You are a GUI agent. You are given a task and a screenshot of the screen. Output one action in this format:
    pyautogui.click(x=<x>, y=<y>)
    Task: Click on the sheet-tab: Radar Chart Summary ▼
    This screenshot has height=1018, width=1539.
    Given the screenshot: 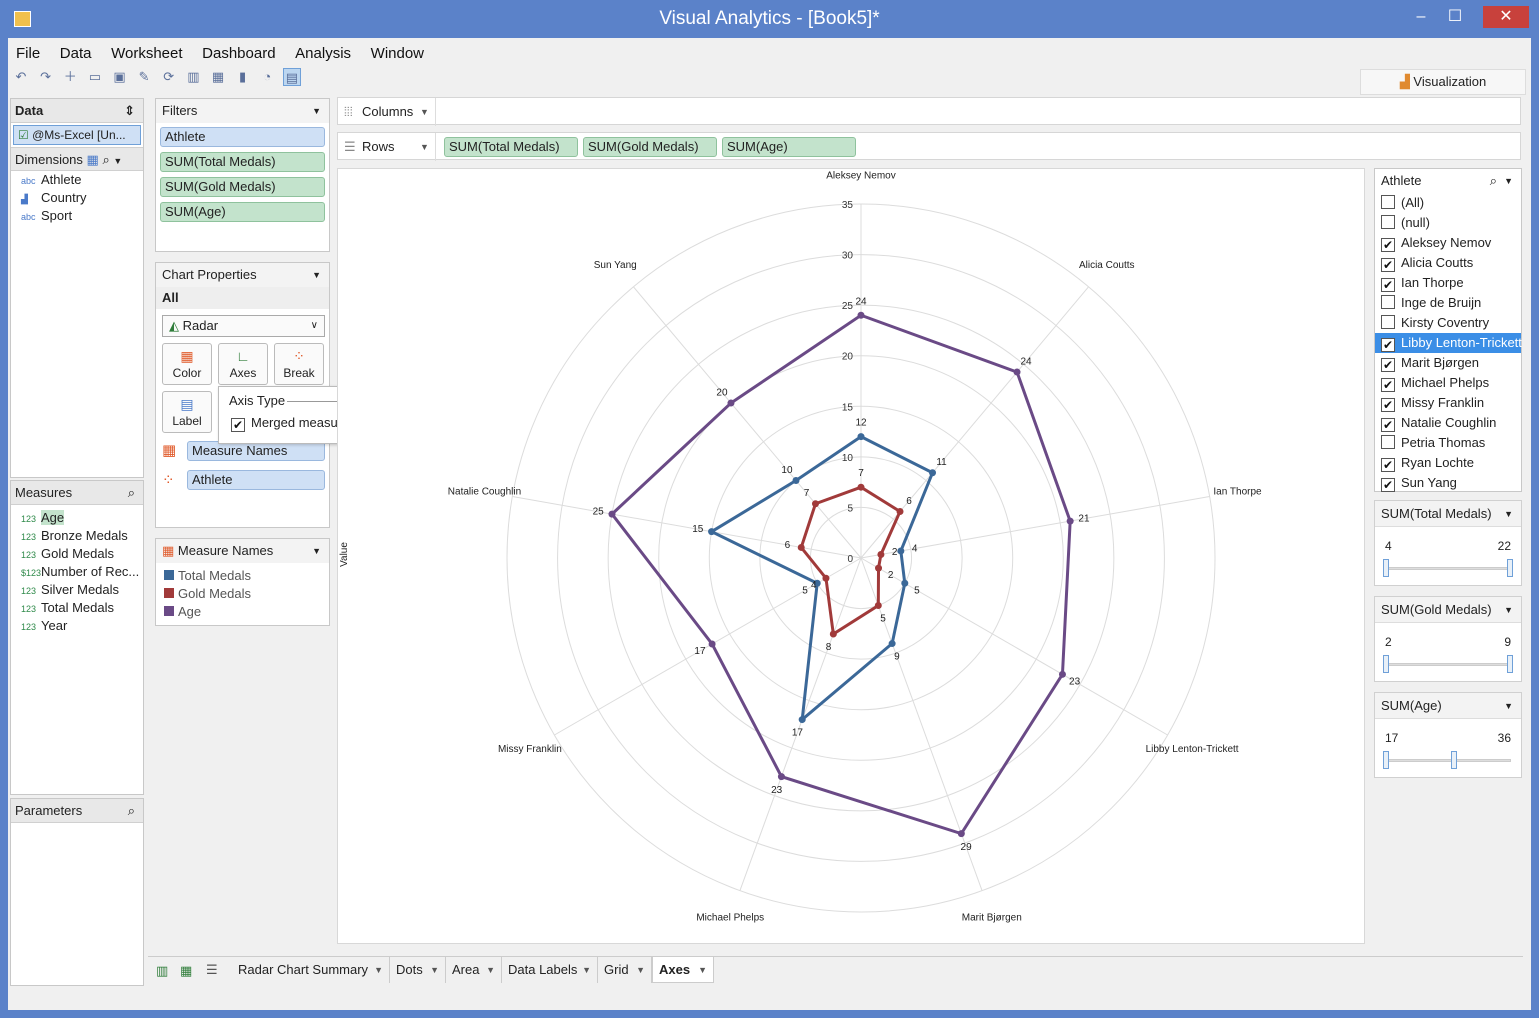 What is the action you would take?
    pyautogui.click(x=311, y=970)
    